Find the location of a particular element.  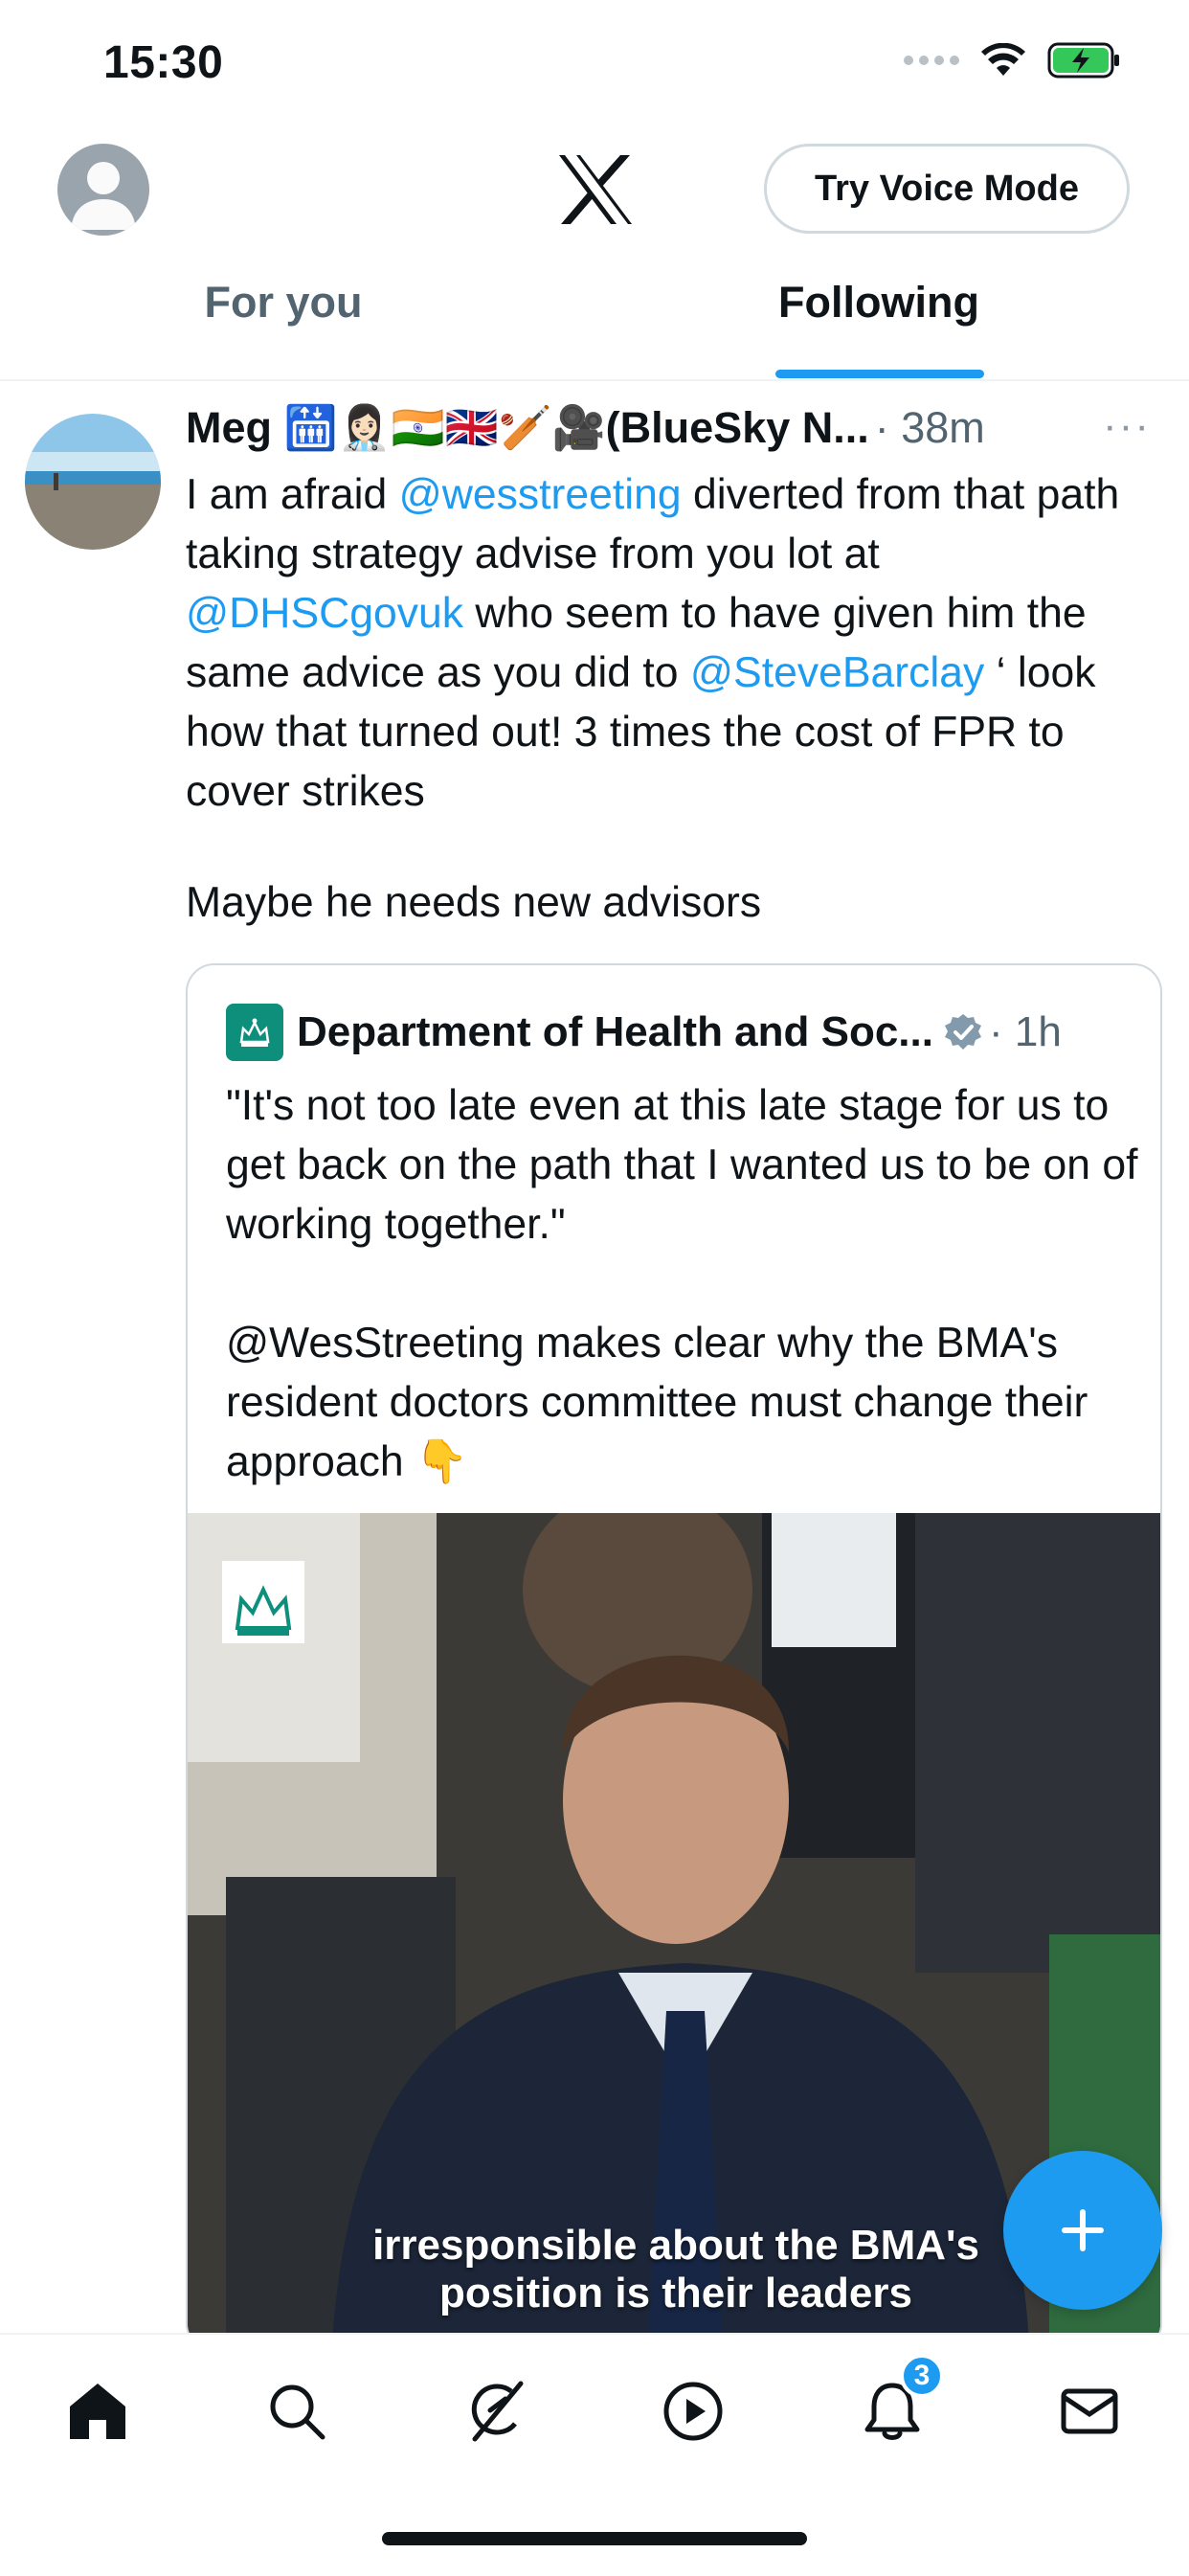

battery-charging-icon is located at coordinates (1083, 60).